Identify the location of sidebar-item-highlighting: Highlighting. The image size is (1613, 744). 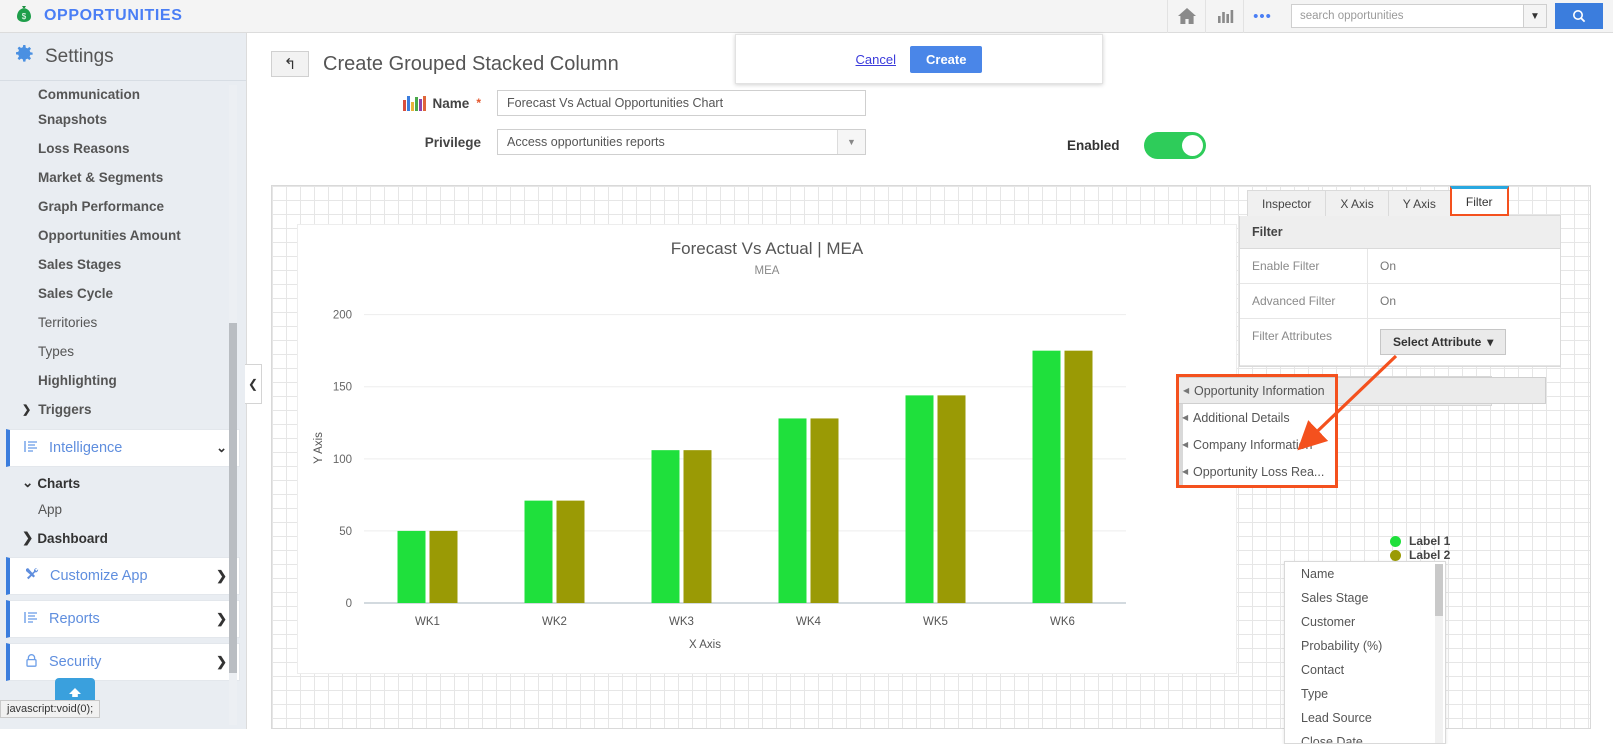
(123, 380).